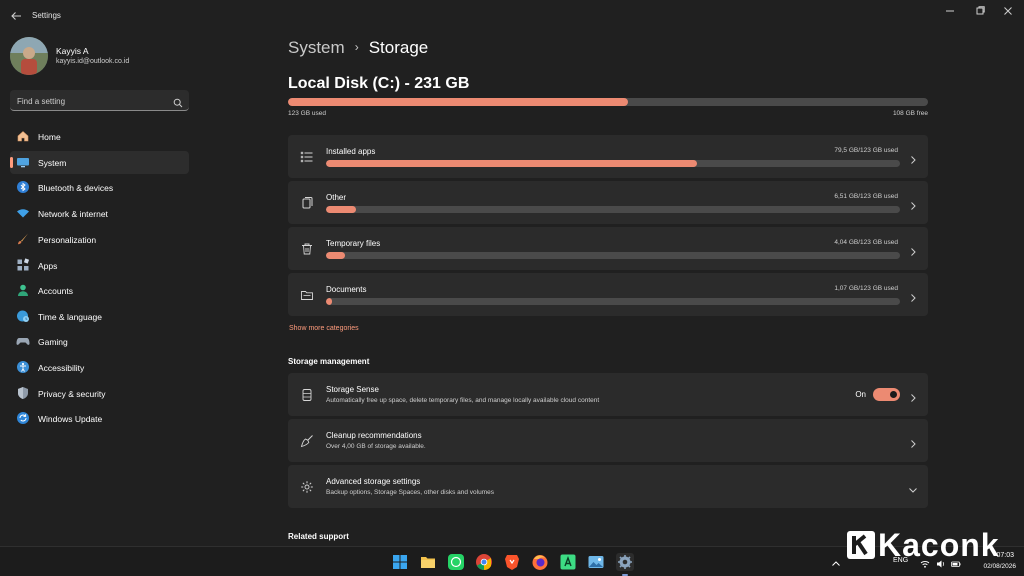 The height and width of the screenshot is (576, 1024). Describe the element at coordinates (456, 562) in the screenshot. I see `whatsapp-icon` at that location.